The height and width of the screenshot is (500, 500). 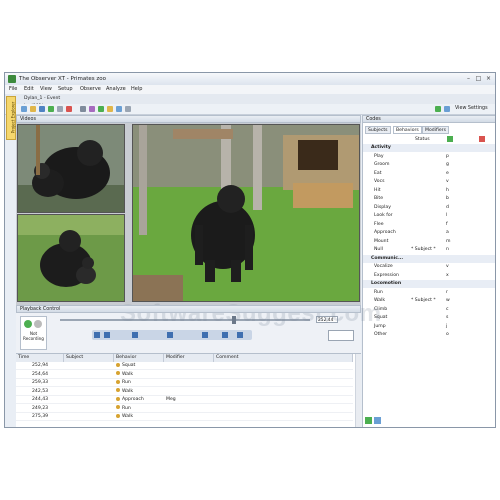 What do you see at coordinates (450, 139) in the screenshot?
I see `add-code-icon` at bounding box center [450, 139].